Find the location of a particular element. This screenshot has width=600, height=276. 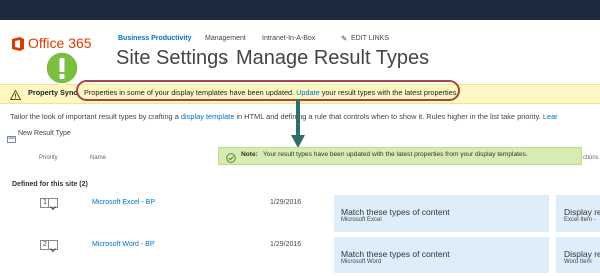

header-actions: ctions is located at coordinates (591, 158).